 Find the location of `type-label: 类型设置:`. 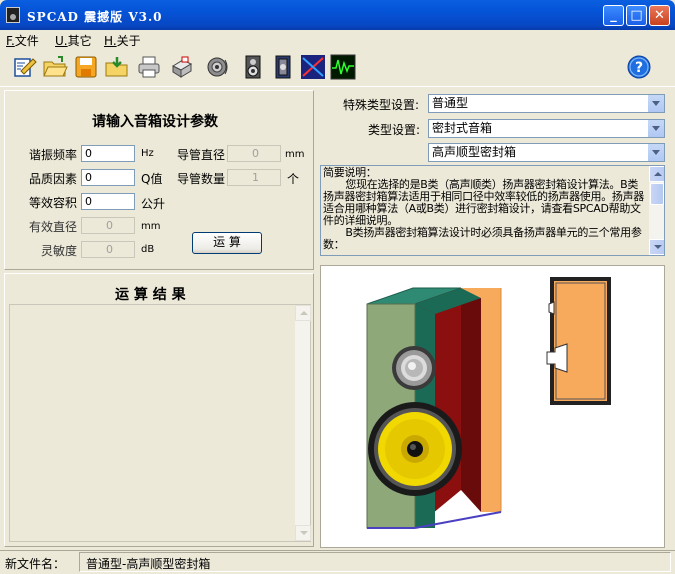

type-label: 类型设置: is located at coordinates (394, 130).